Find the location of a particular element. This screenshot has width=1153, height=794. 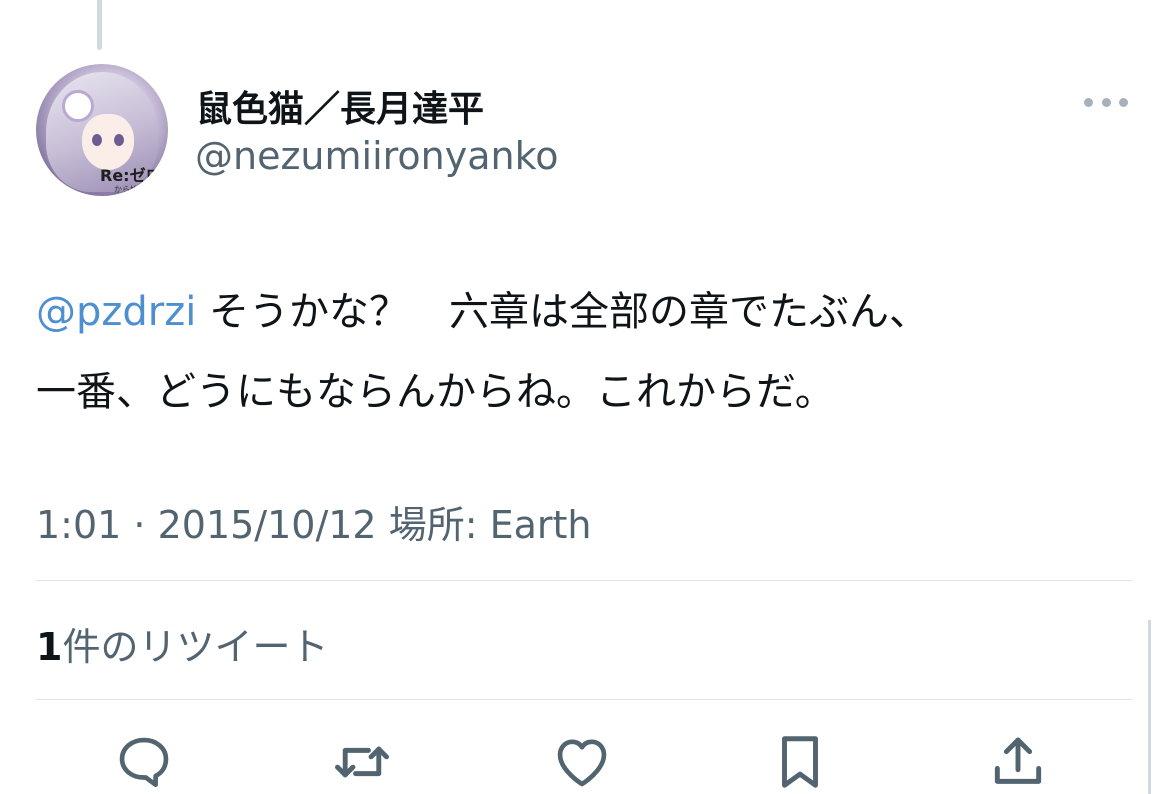

author-handle: @nezumiironyanko is located at coordinates (377, 156).